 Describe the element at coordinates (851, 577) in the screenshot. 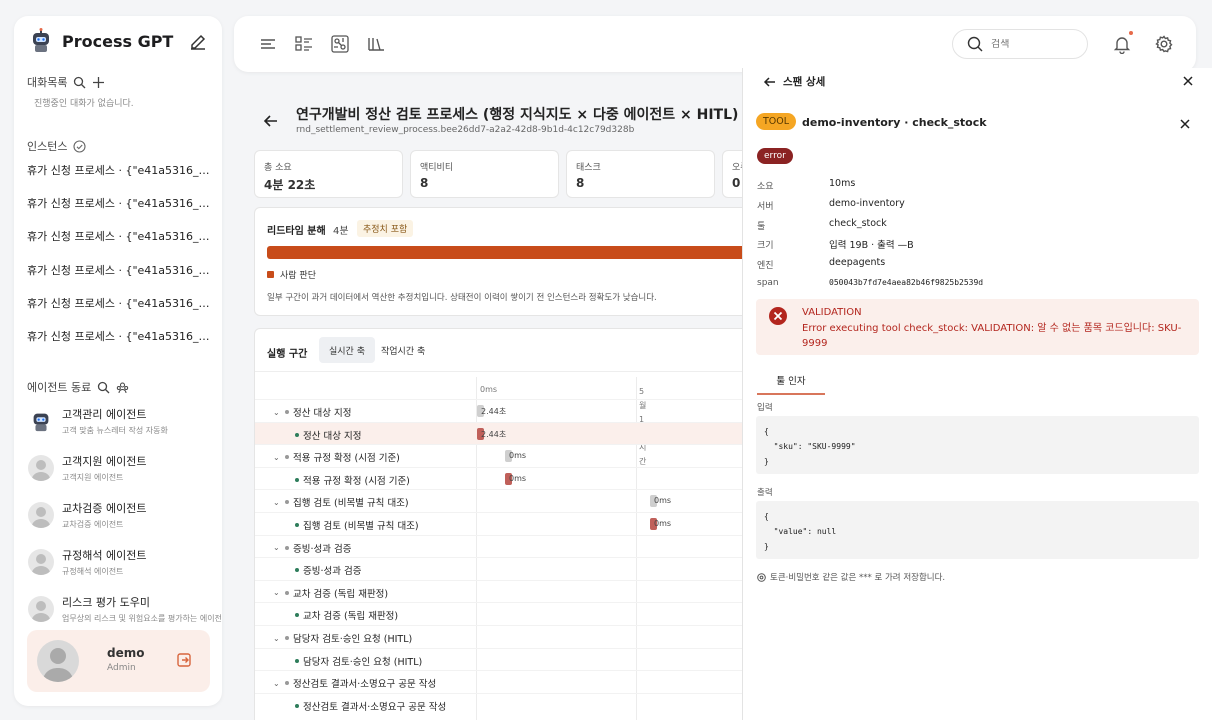

I see `mask-note: 토큰·비밀번호 같은 값은 *** 로 가려 저장합니다.` at that location.